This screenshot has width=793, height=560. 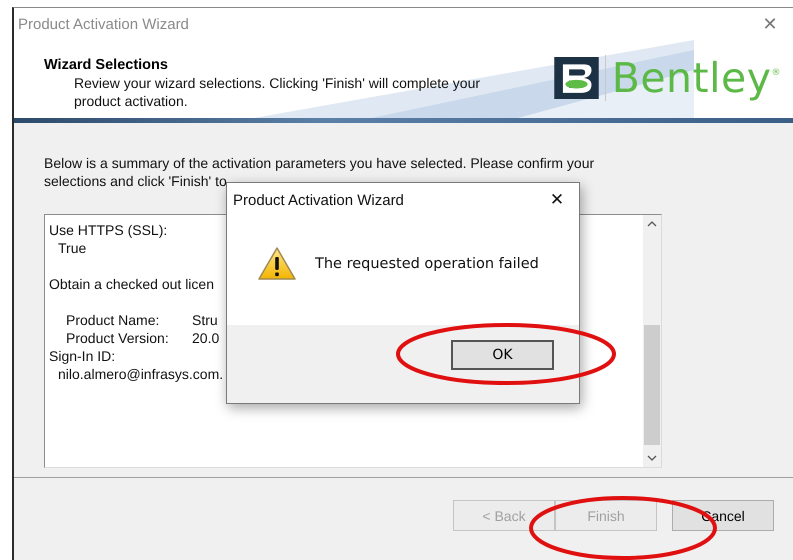 What do you see at coordinates (72, 248) in the screenshot?
I see `summary-value: True` at bounding box center [72, 248].